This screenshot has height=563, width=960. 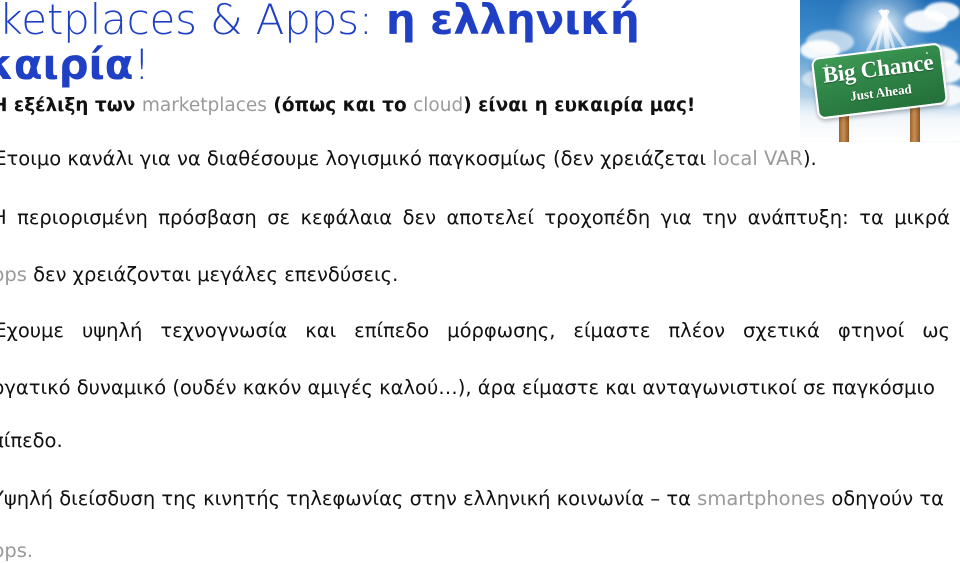 What do you see at coordinates (476, 550) in the screenshot?
I see `bullet-5-line-2: pps.` at bounding box center [476, 550].